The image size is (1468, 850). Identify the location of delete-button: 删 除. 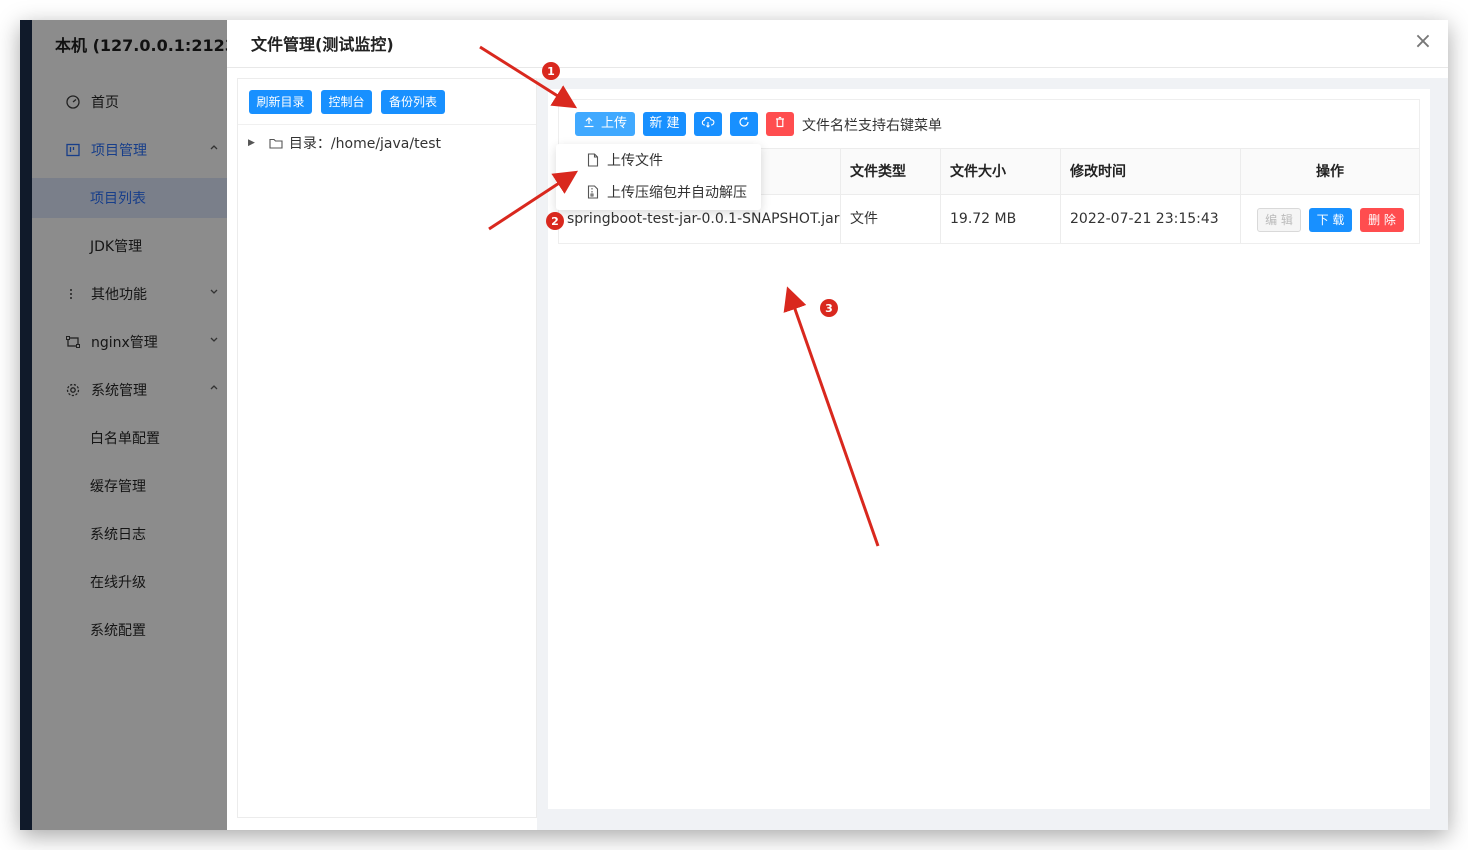
(1382, 220).